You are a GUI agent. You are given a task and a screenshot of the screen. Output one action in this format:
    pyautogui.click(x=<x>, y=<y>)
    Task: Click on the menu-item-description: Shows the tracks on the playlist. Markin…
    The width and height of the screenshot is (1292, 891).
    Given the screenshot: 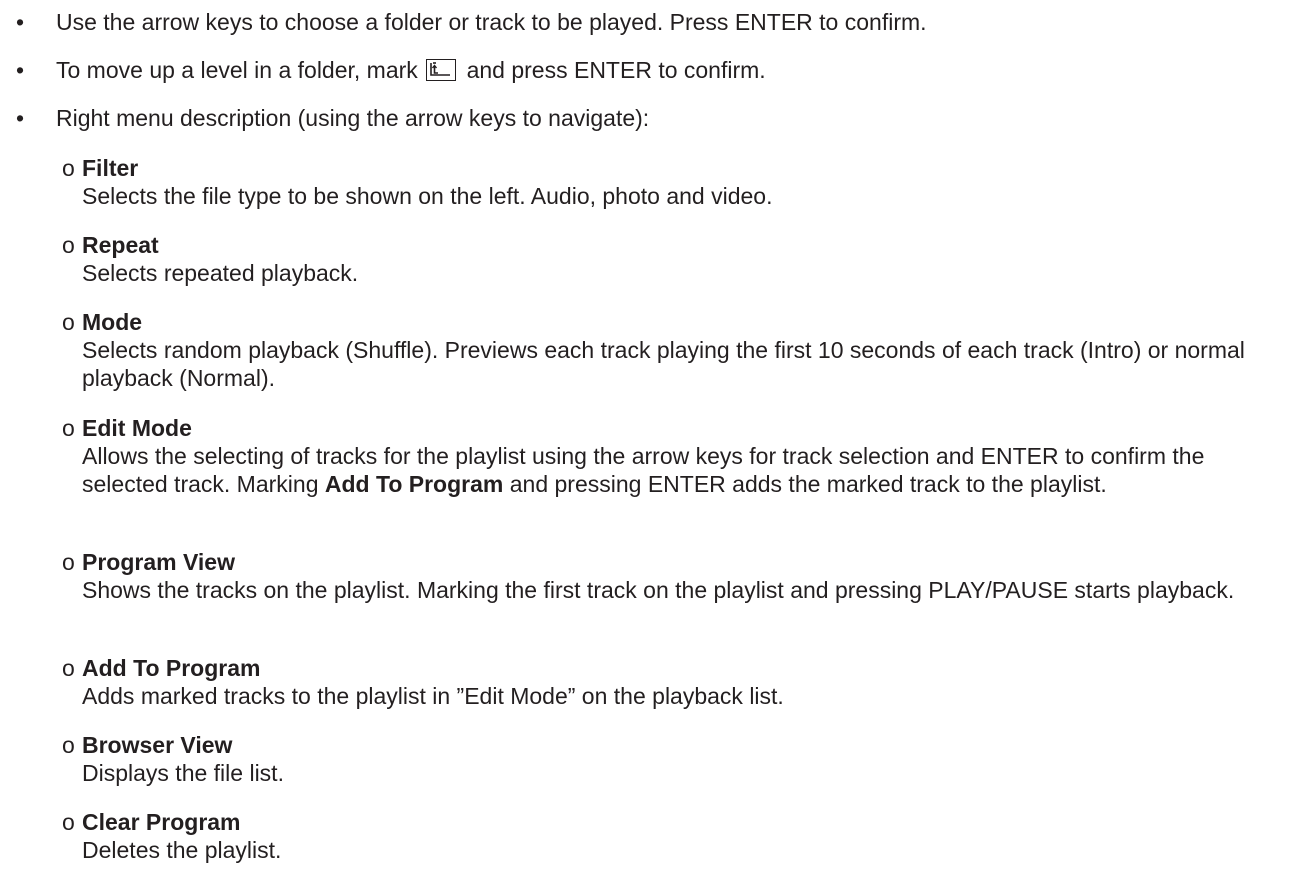 What is the action you would take?
    pyautogui.click(x=658, y=590)
    